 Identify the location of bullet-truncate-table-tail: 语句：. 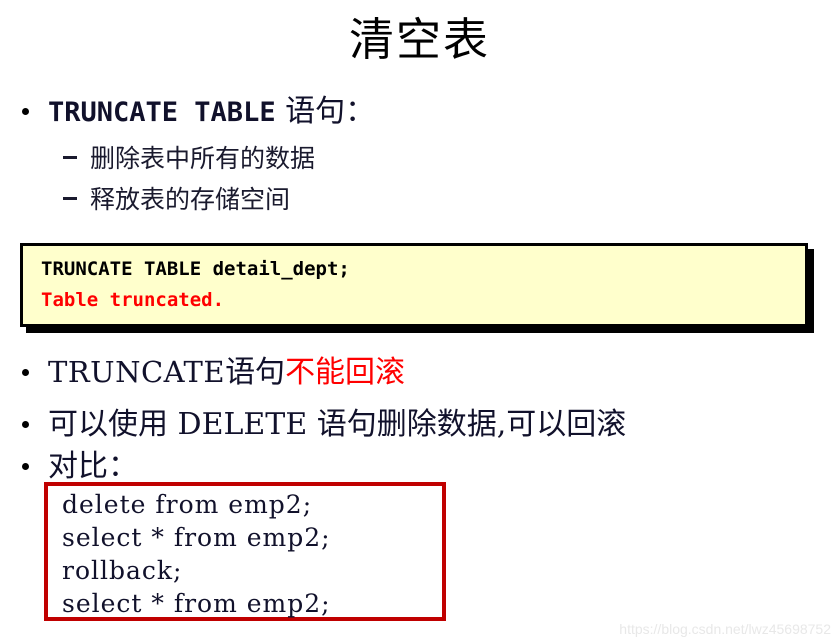
(325, 111).